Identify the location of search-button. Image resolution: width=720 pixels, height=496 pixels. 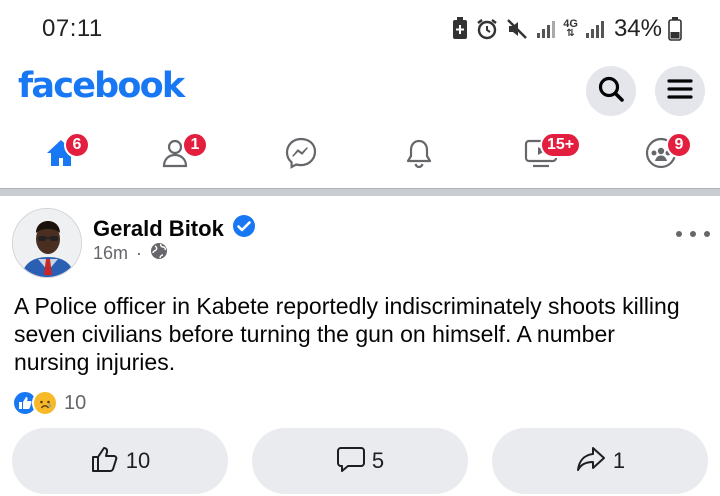
(611, 91).